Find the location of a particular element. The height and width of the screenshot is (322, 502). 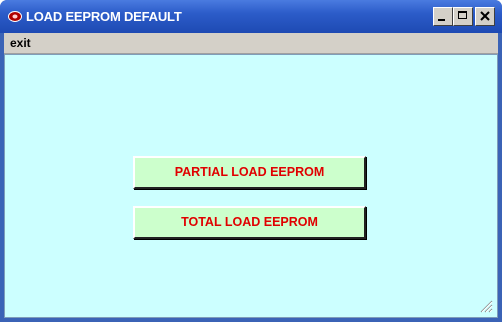

close-icon is located at coordinates (485, 16).